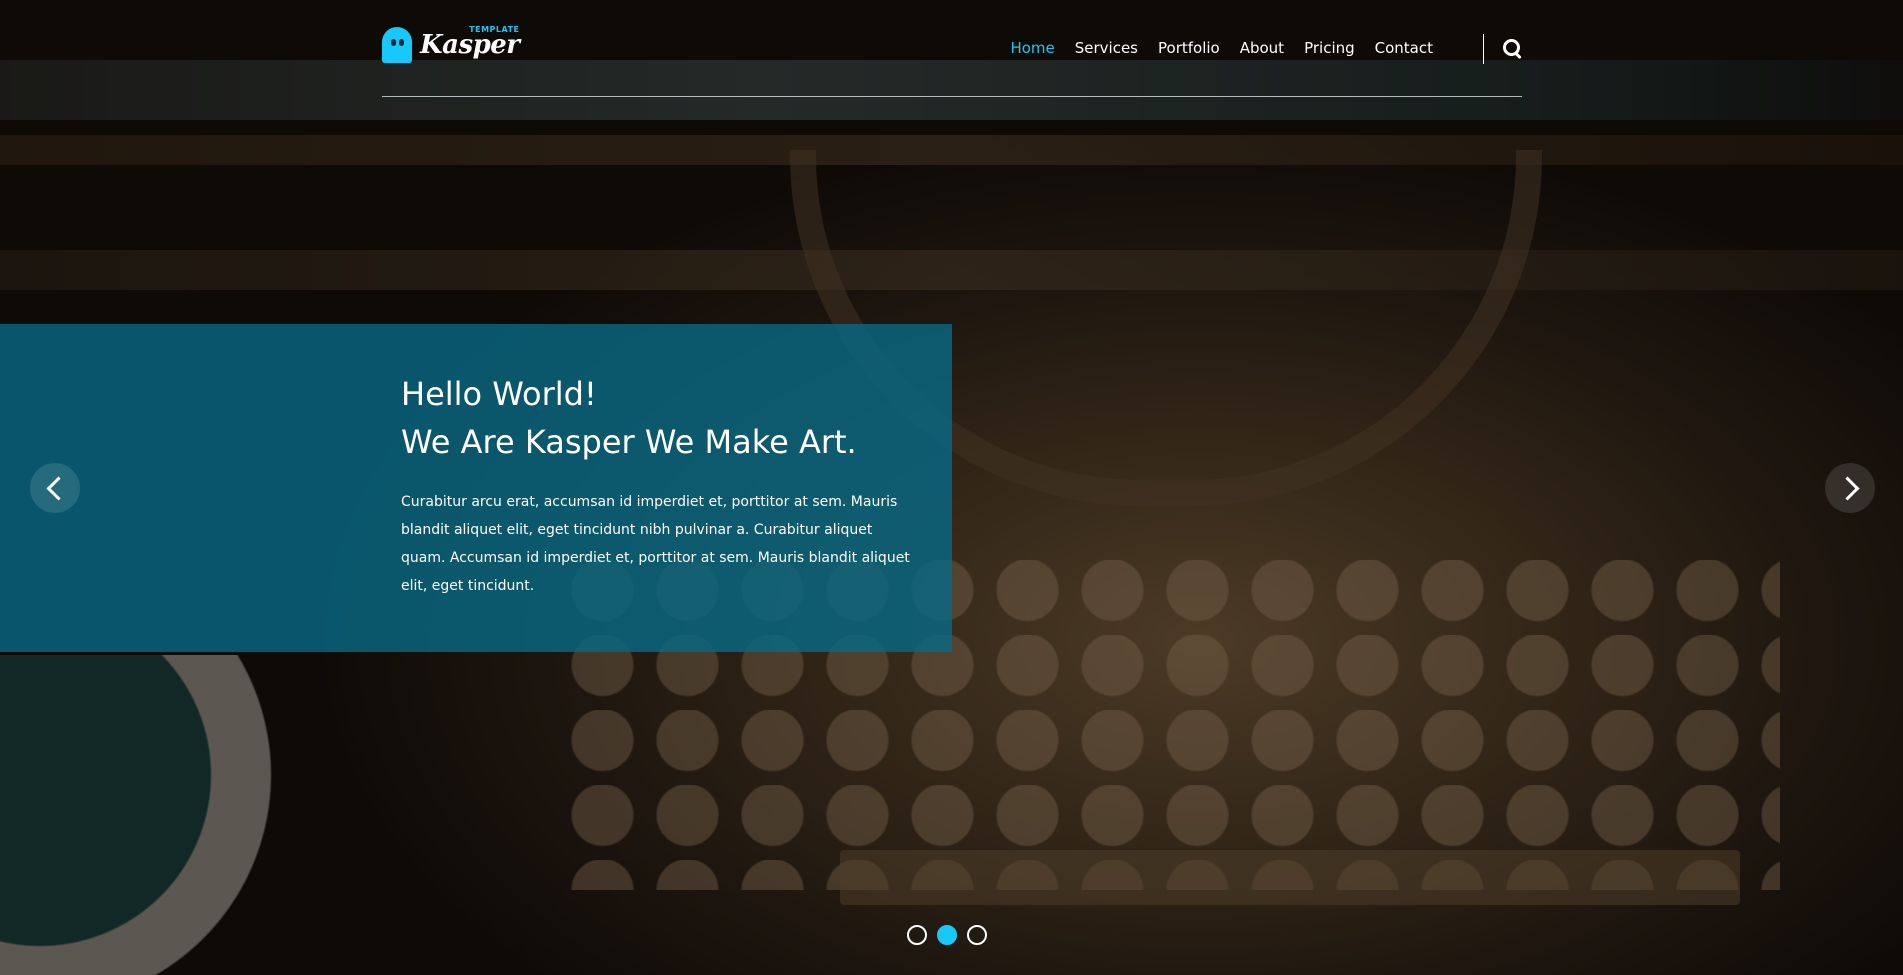 The height and width of the screenshot is (975, 1903). What do you see at coordinates (629, 442) in the screenshot?
I see `hero-title-line-2: We Are Kasper We Make Art.` at bounding box center [629, 442].